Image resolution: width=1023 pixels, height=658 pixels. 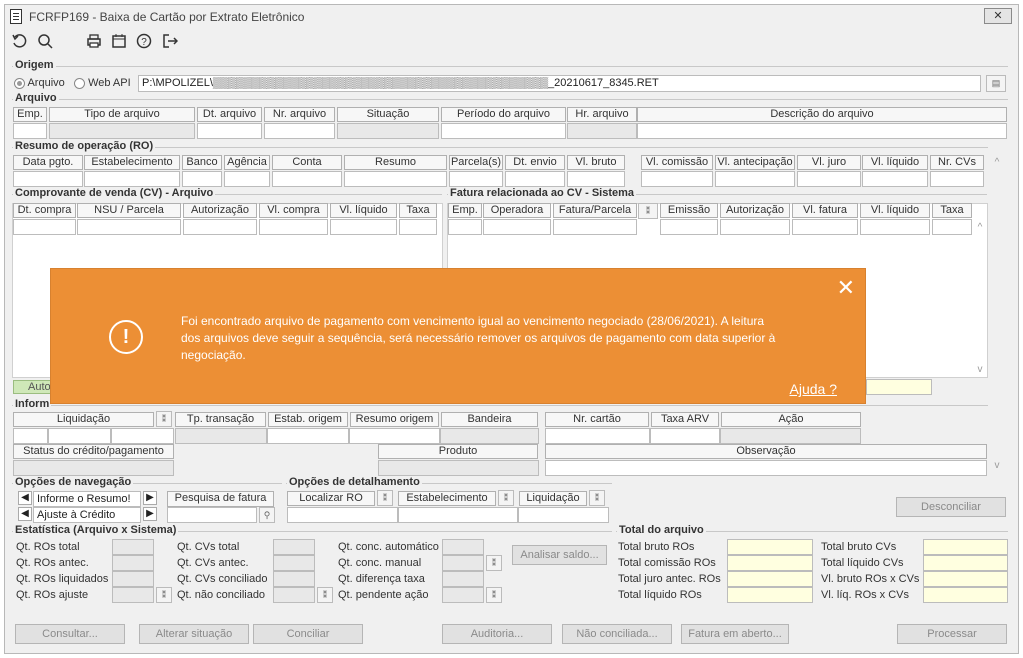 What do you see at coordinates (150, 498) in the screenshot?
I see `next-resumo-button: ▶` at bounding box center [150, 498].